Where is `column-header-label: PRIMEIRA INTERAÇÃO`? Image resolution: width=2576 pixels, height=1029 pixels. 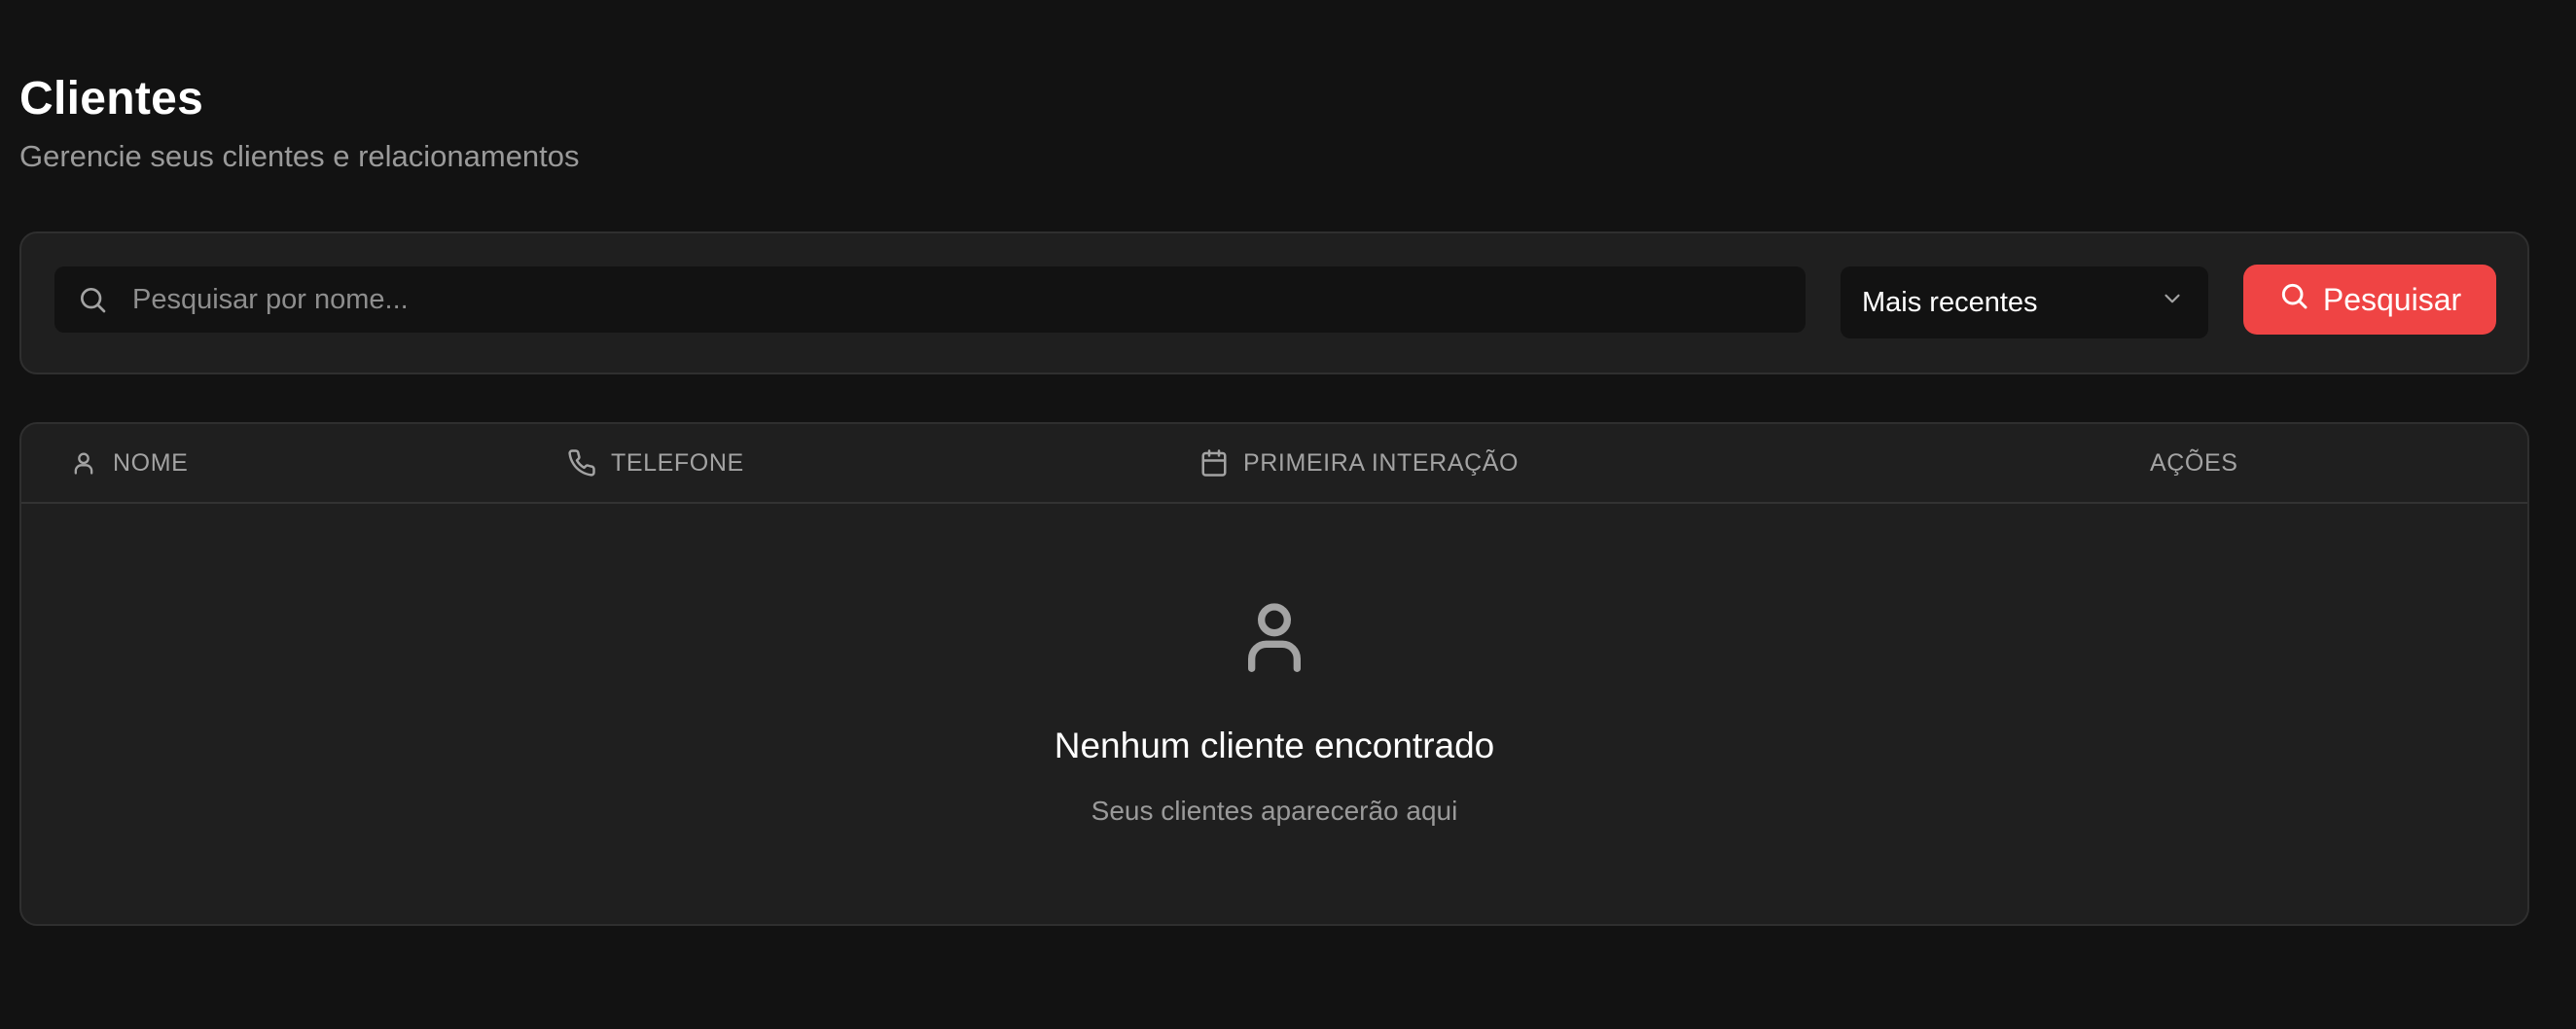
column-header-label: PRIMEIRA INTERAÇÃO is located at coordinates (1381, 463).